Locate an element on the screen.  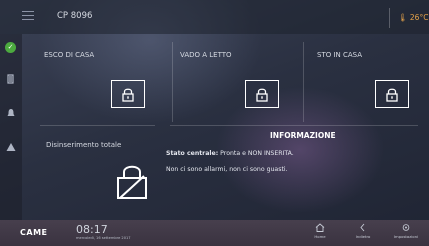
top-bar: CP 8096 🌡 26°C is located at coordinates (214, 17).